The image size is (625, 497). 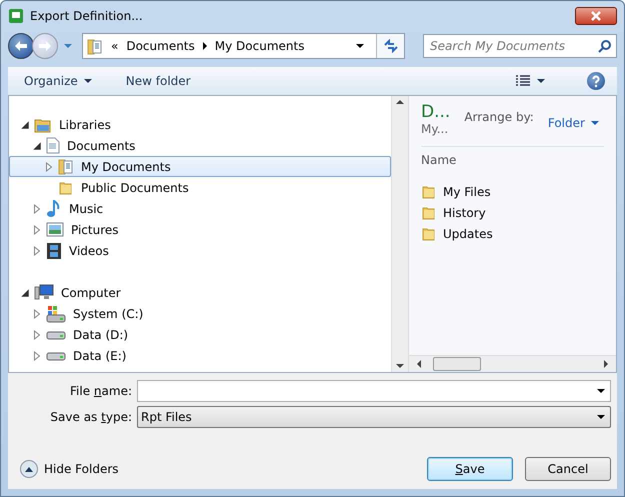 I want to click on arrange-by-dropdown: Folder, so click(x=573, y=123).